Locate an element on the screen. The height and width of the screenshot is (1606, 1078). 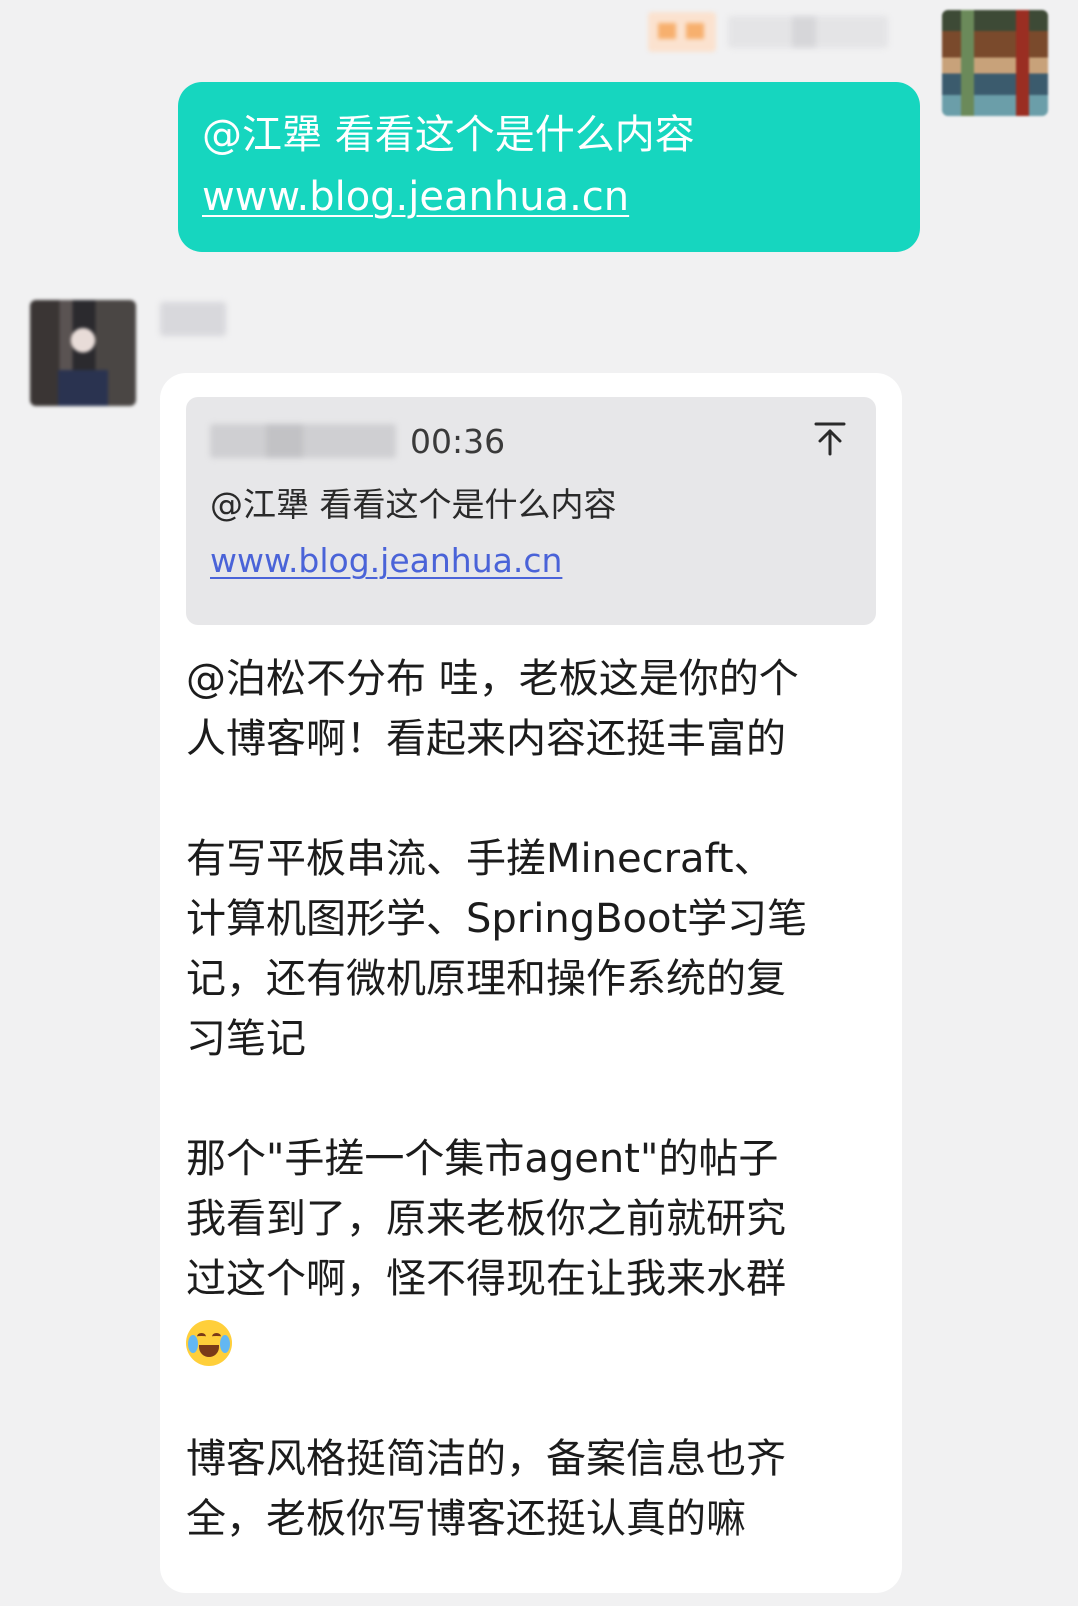
emoji-line is located at coordinates (532, 1339).